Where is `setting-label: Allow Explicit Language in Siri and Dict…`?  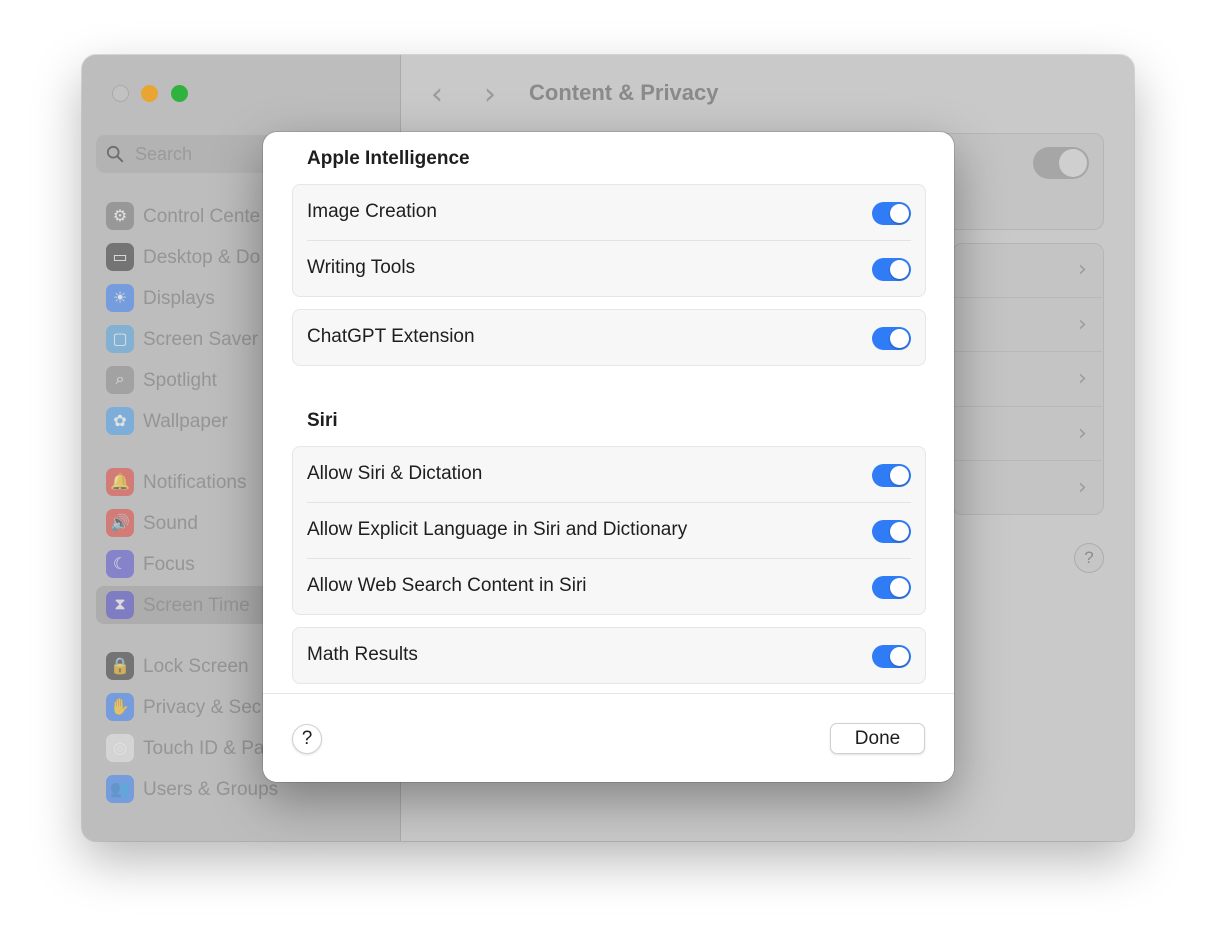 setting-label: Allow Explicit Language in Siri and Dict… is located at coordinates (497, 529).